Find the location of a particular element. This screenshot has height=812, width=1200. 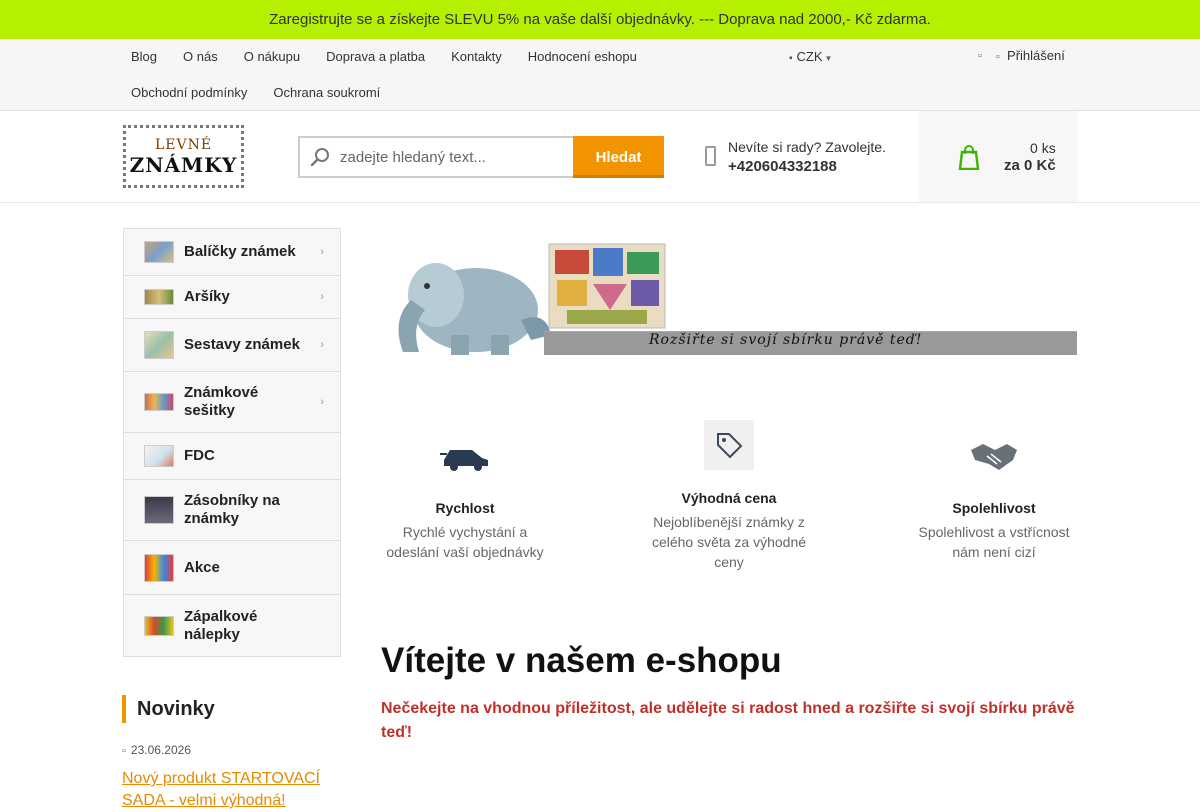

category-label: FDC is located at coordinates (199, 455).